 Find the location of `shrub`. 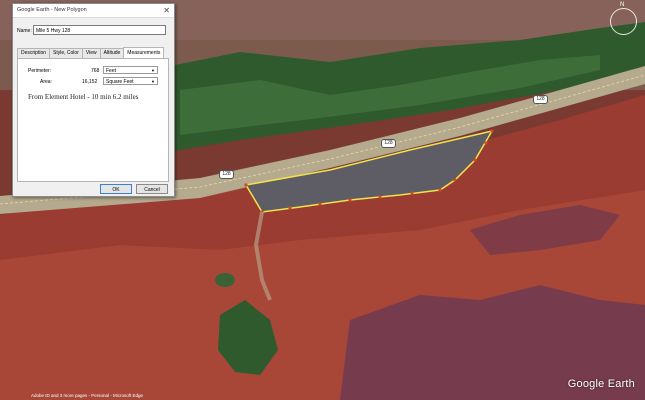

shrub is located at coordinates (225, 280).